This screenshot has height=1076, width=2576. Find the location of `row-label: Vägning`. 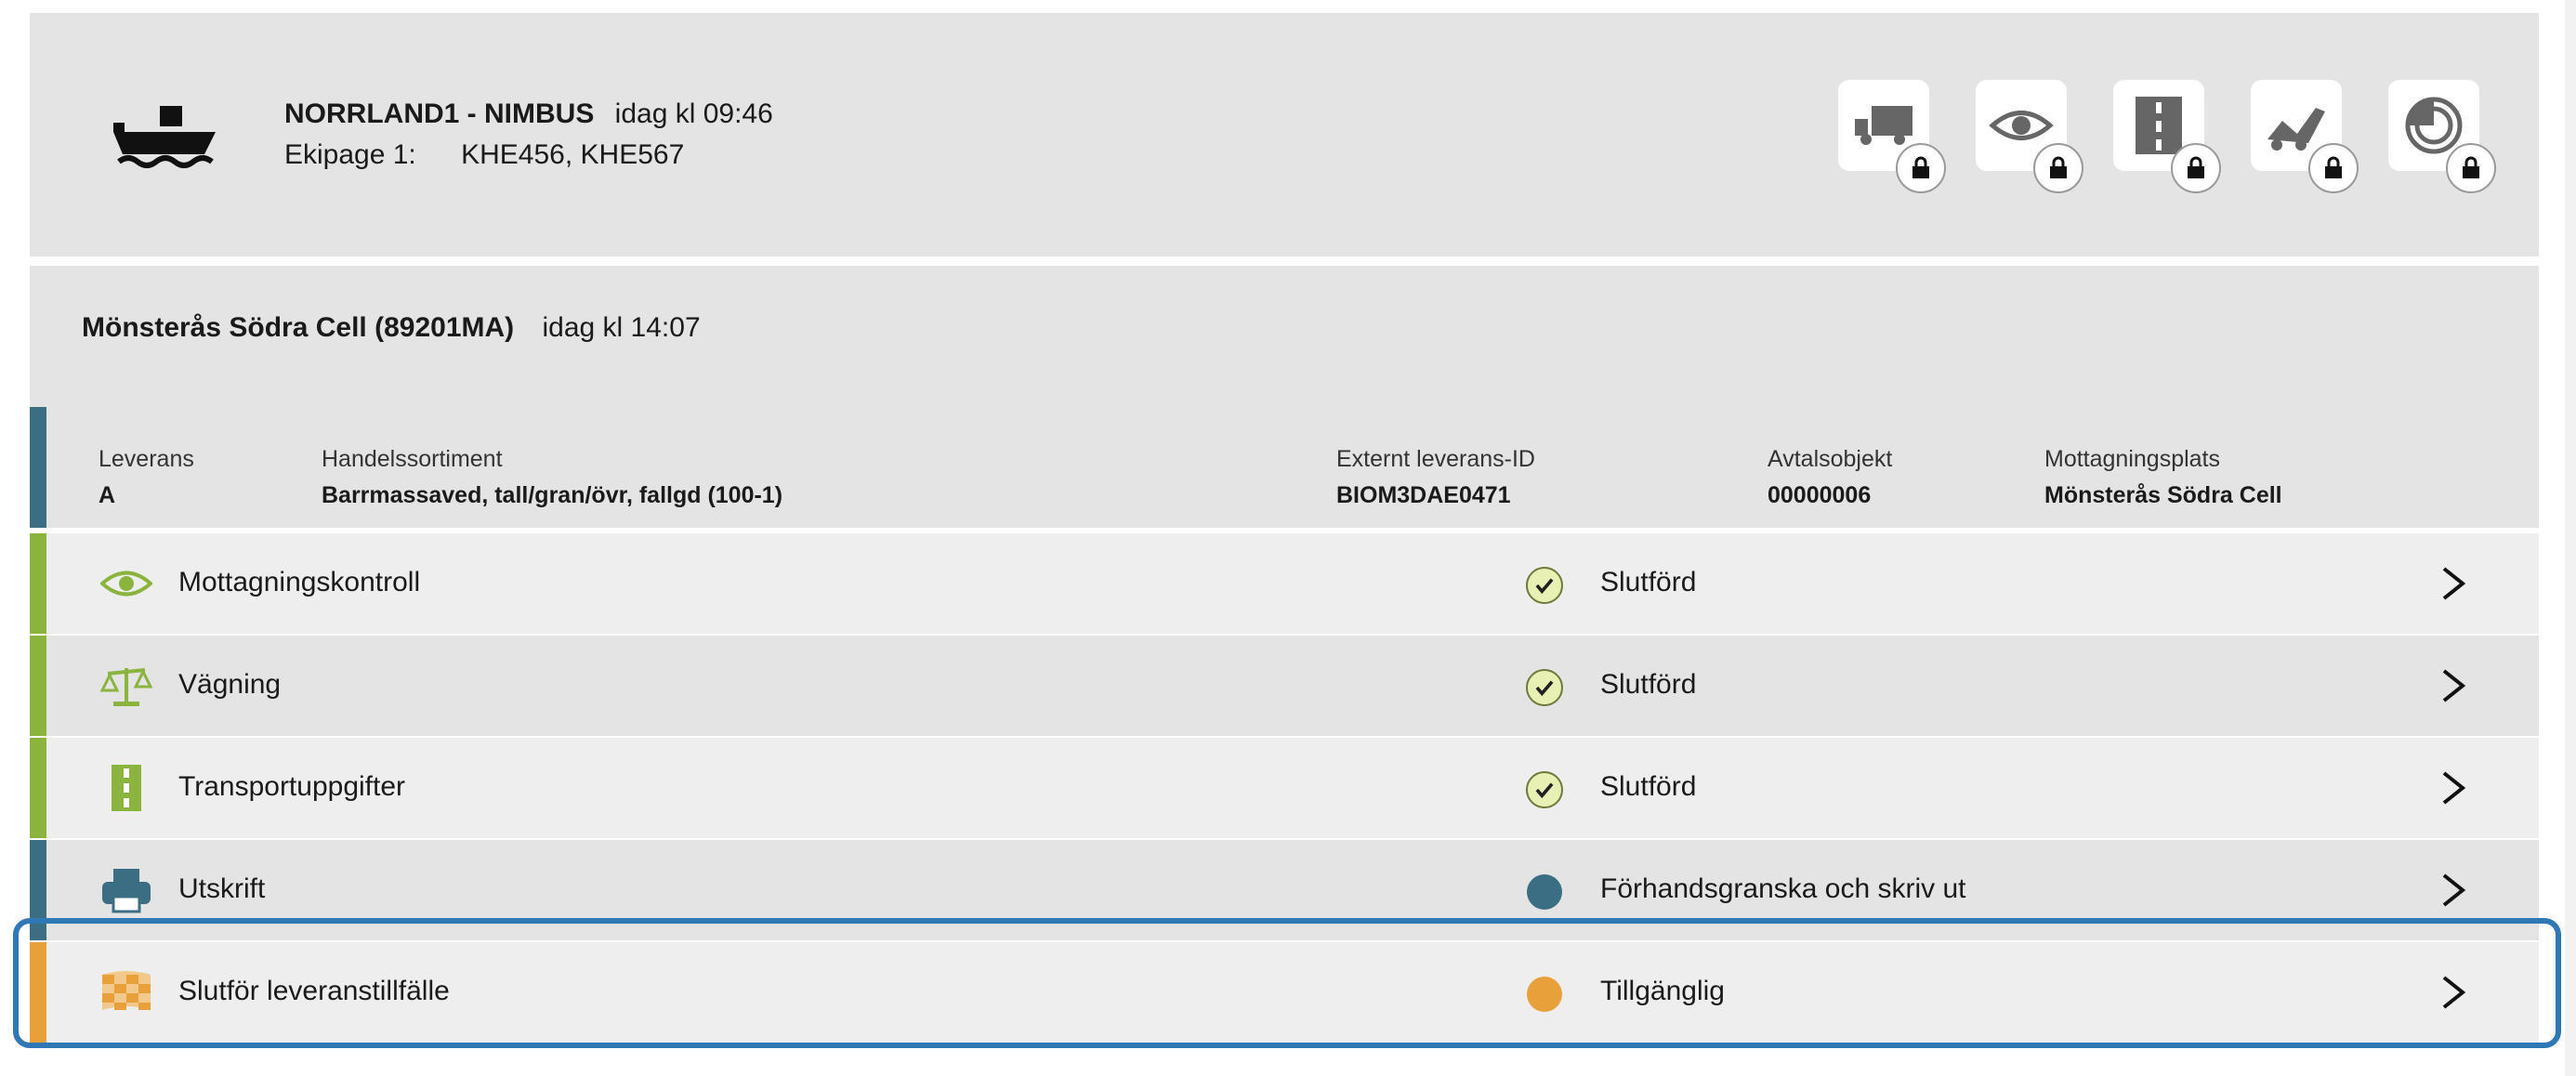

row-label: Vägning is located at coordinates (230, 684).